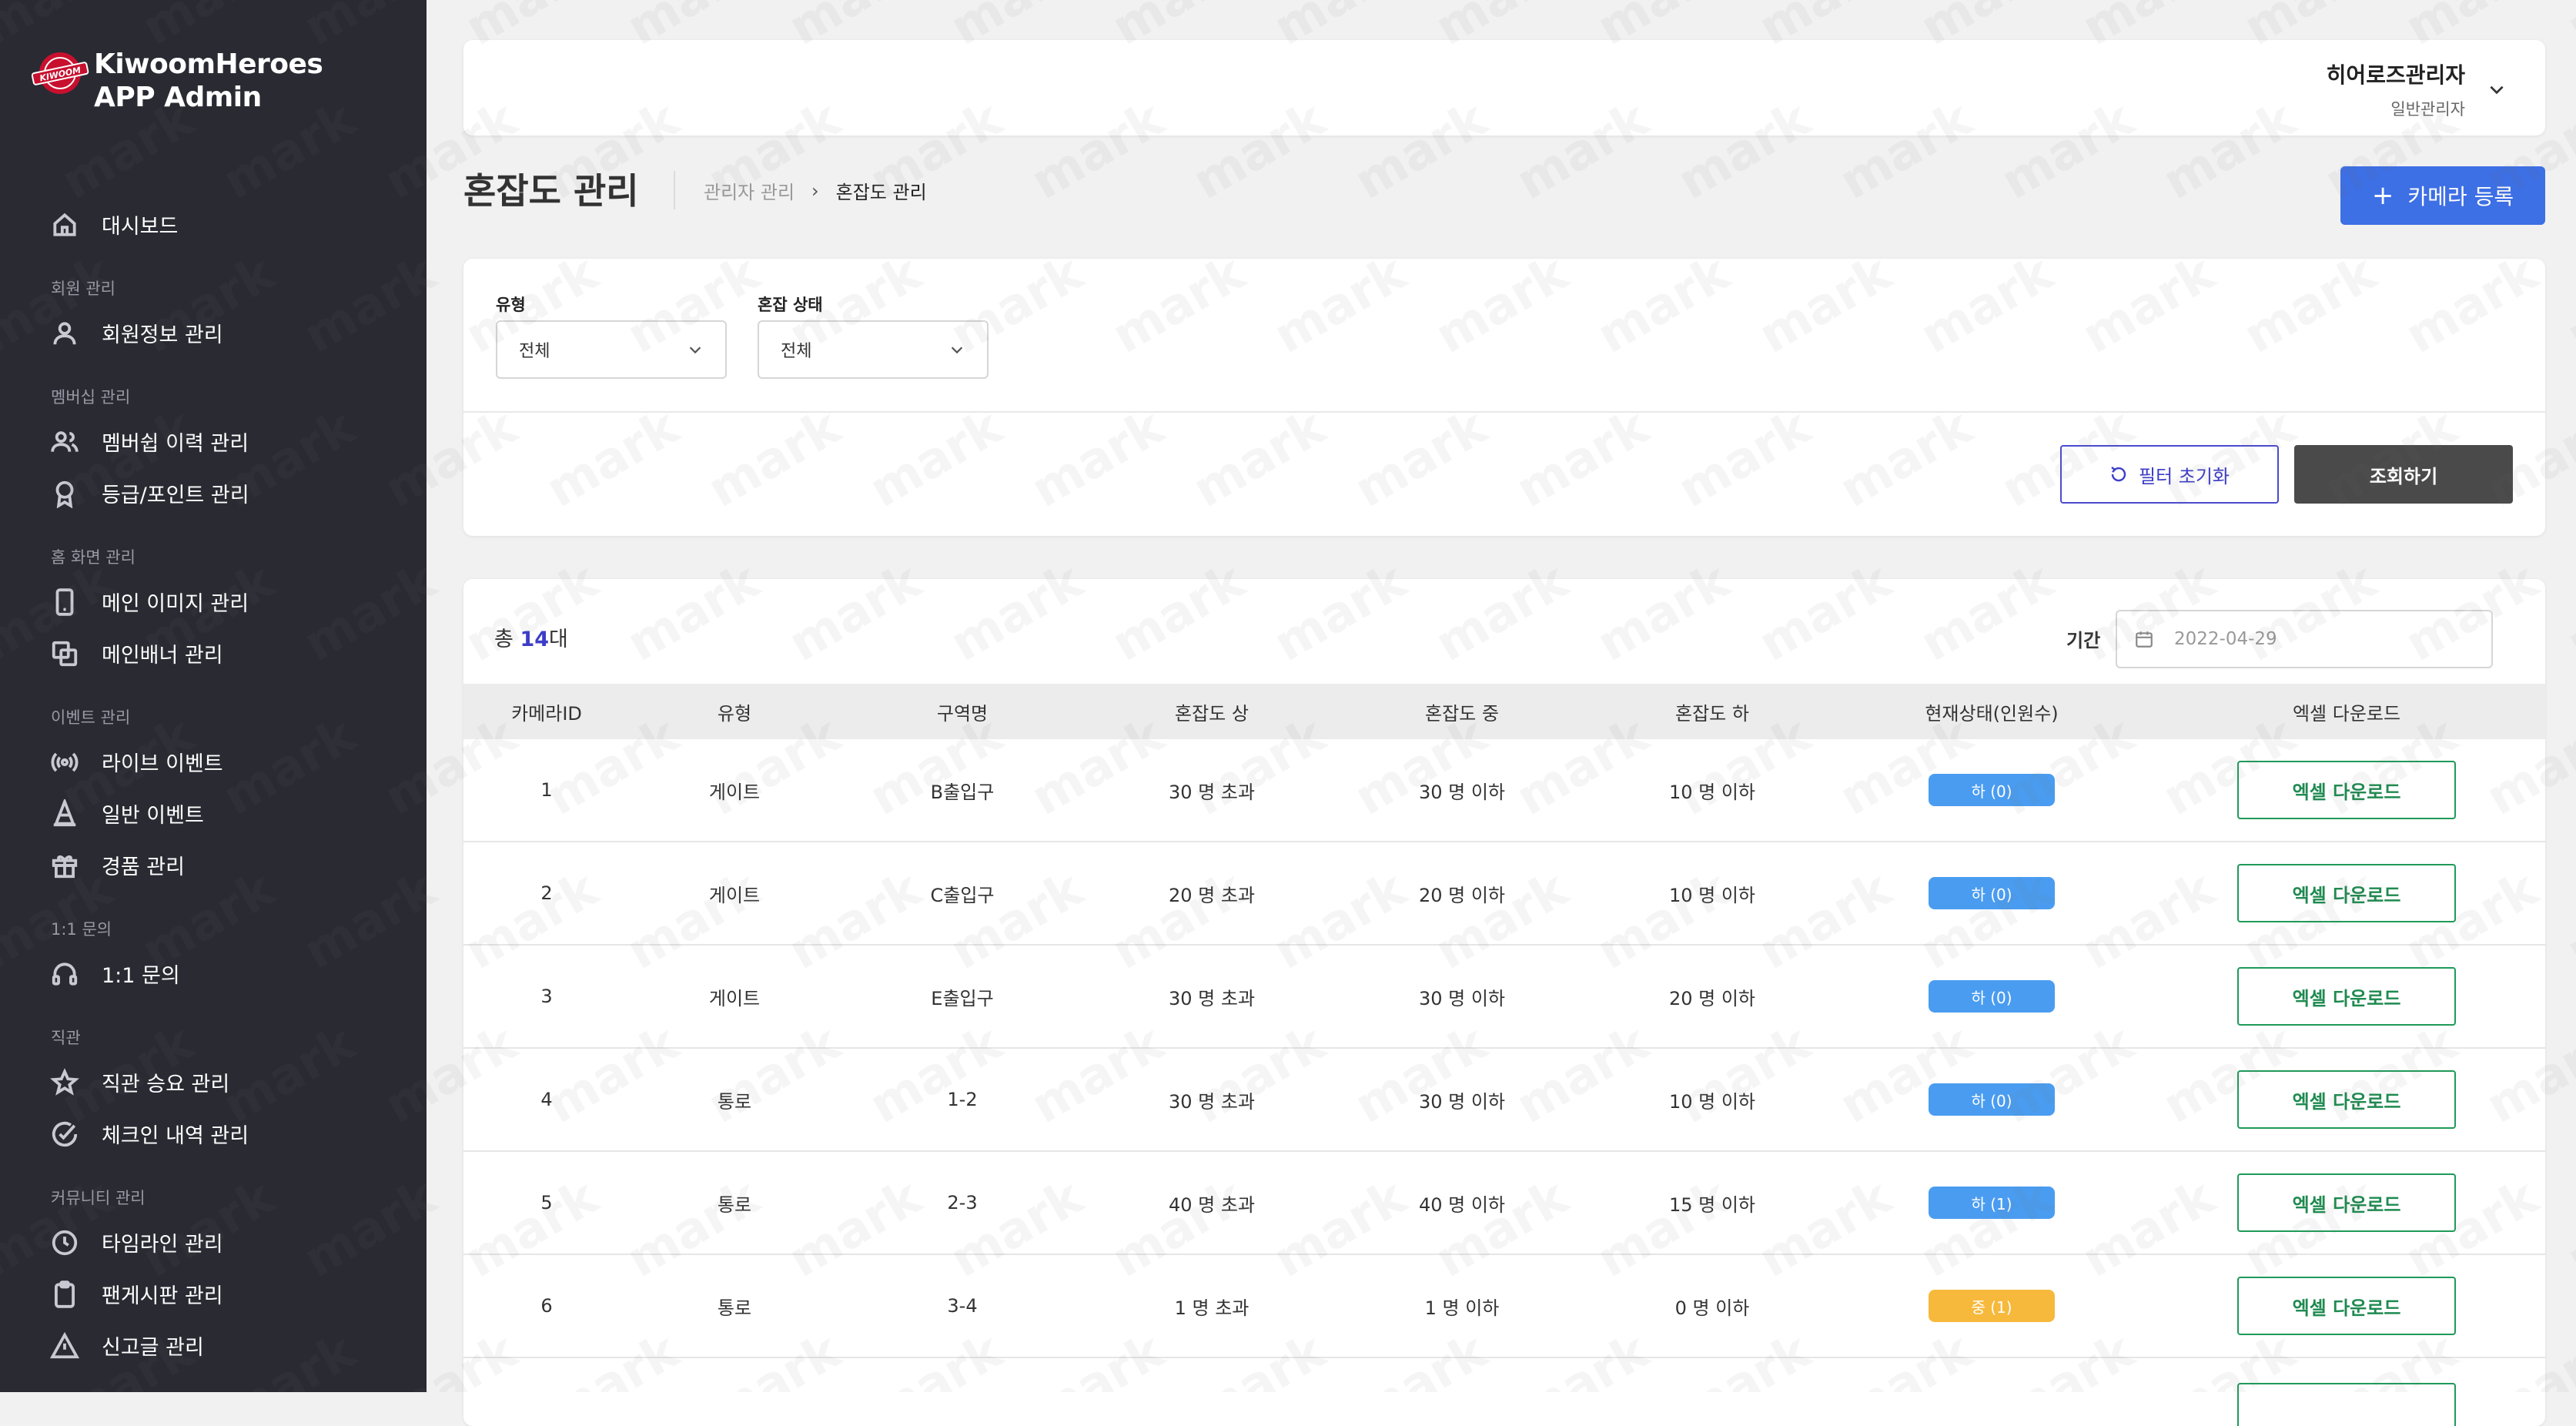 The image size is (2576, 1426). What do you see at coordinates (2119, 474) in the screenshot?
I see `reset-icon` at bounding box center [2119, 474].